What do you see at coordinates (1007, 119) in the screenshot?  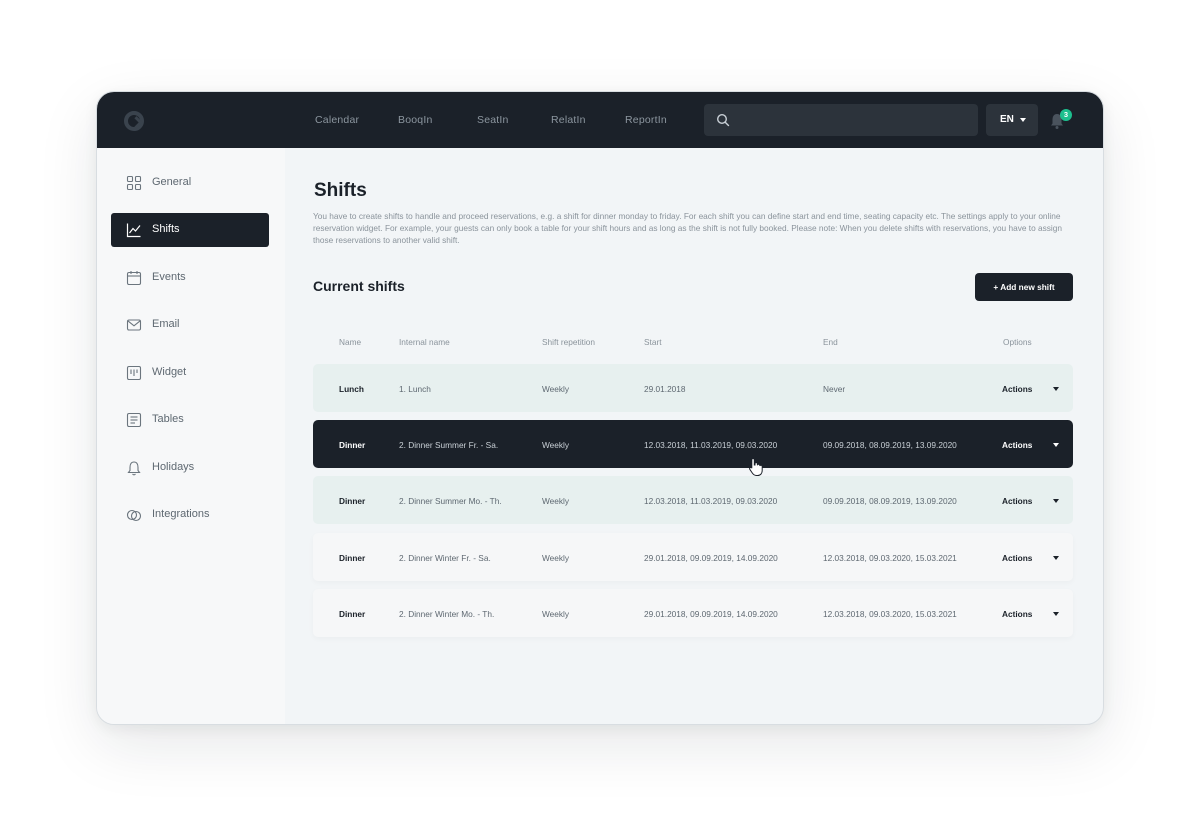 I see `language-label: EN` at bounding box center [1007, 119].